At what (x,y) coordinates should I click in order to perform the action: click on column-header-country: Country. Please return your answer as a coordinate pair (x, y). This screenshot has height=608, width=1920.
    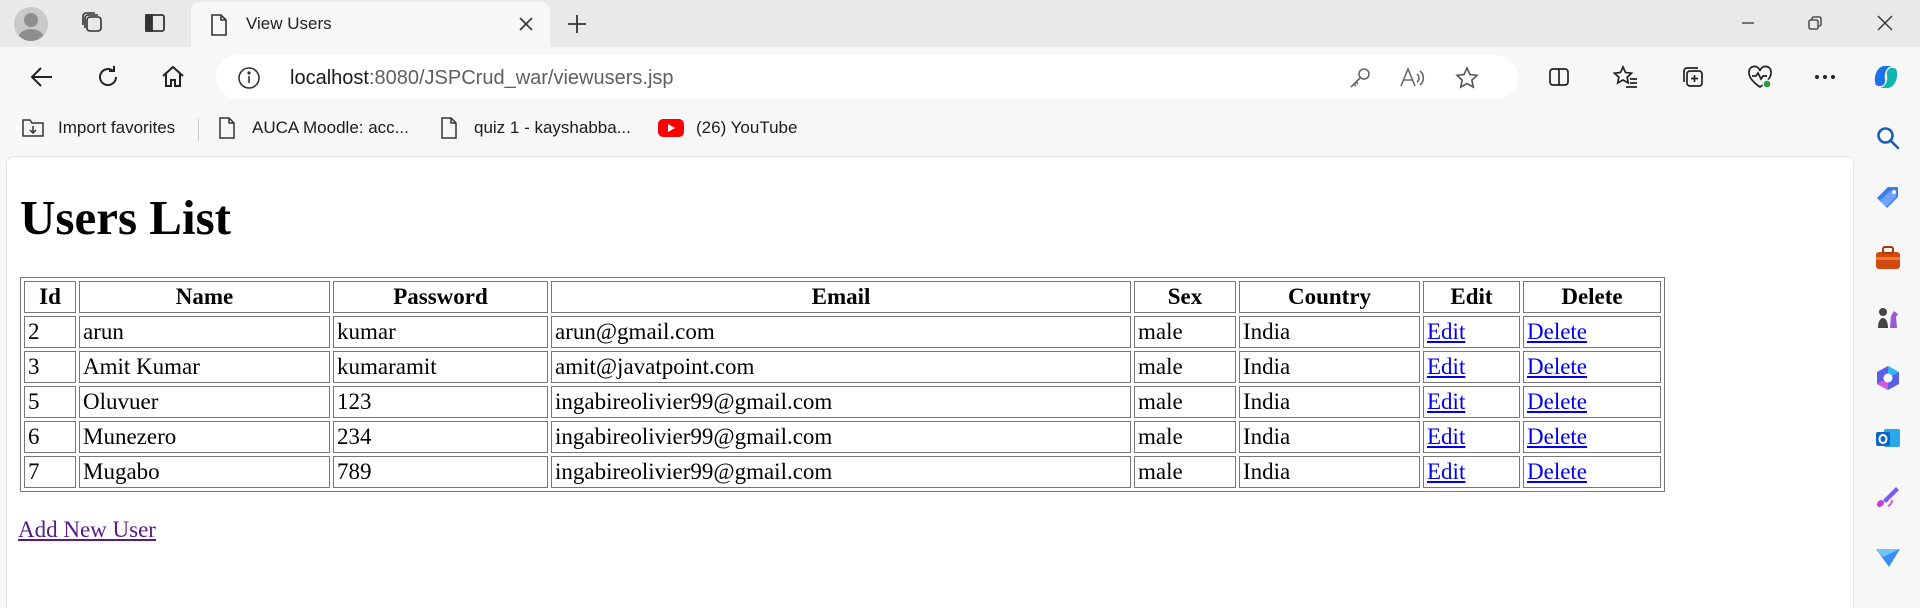
    Looking at the image, I should click on (1329, 297).